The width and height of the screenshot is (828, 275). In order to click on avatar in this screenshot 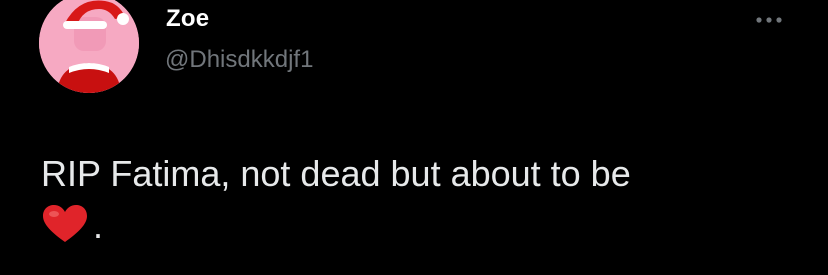, I will do `click(89, 46)`.